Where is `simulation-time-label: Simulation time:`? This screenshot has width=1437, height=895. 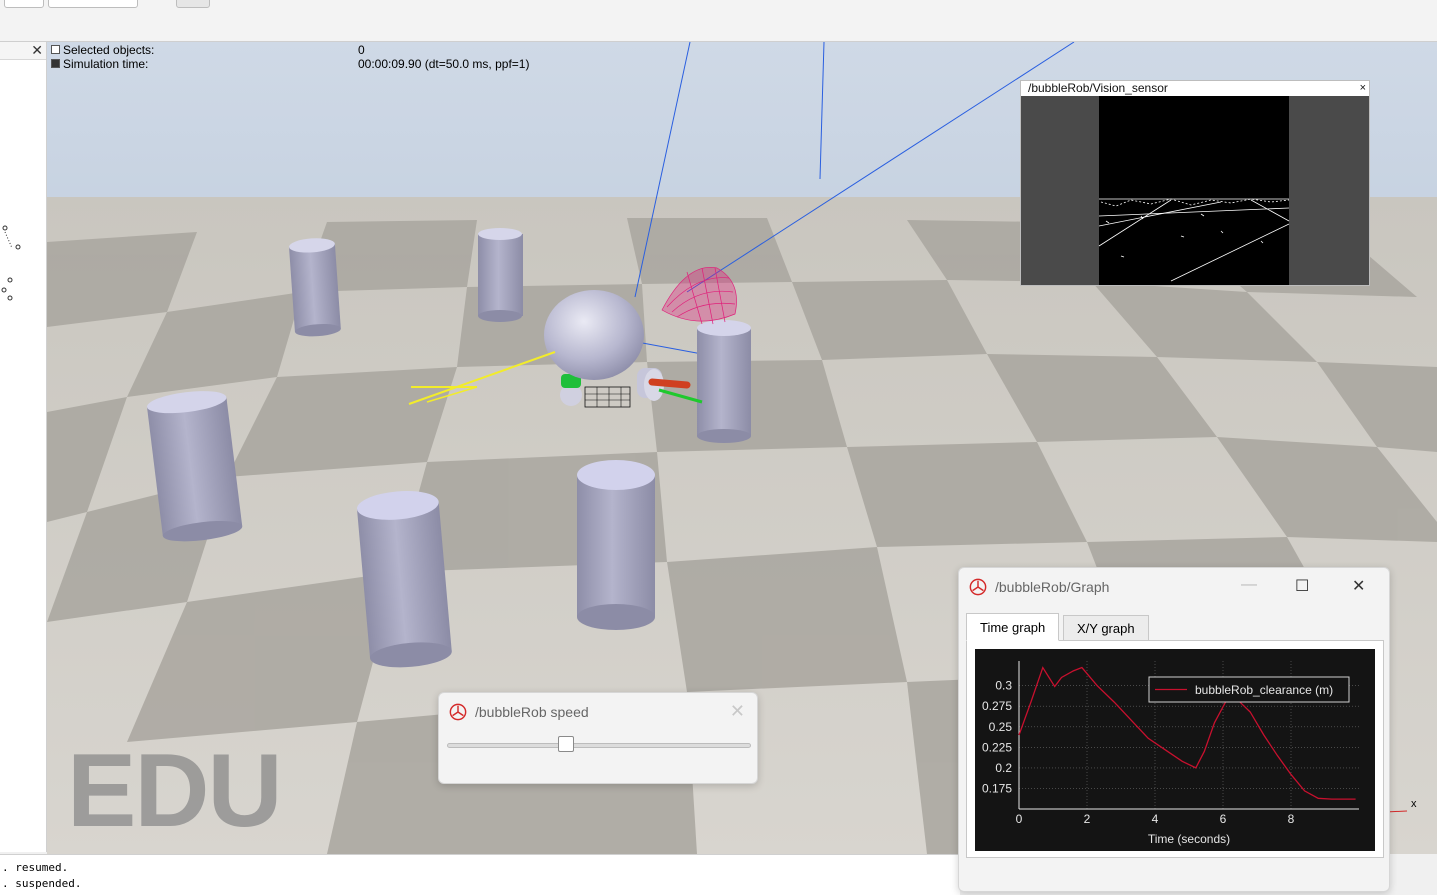
simulation-time-label: Simulation time: is located at coordinates (106, 64).